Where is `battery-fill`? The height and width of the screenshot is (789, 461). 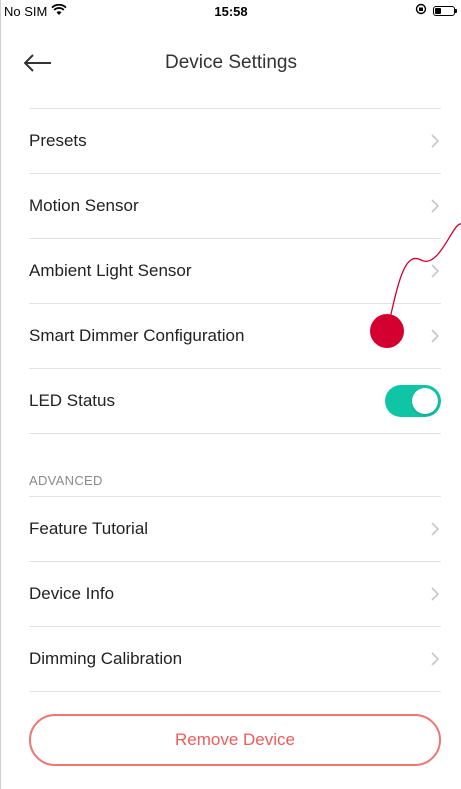
battery-fill is located at coordinates (438, 10).